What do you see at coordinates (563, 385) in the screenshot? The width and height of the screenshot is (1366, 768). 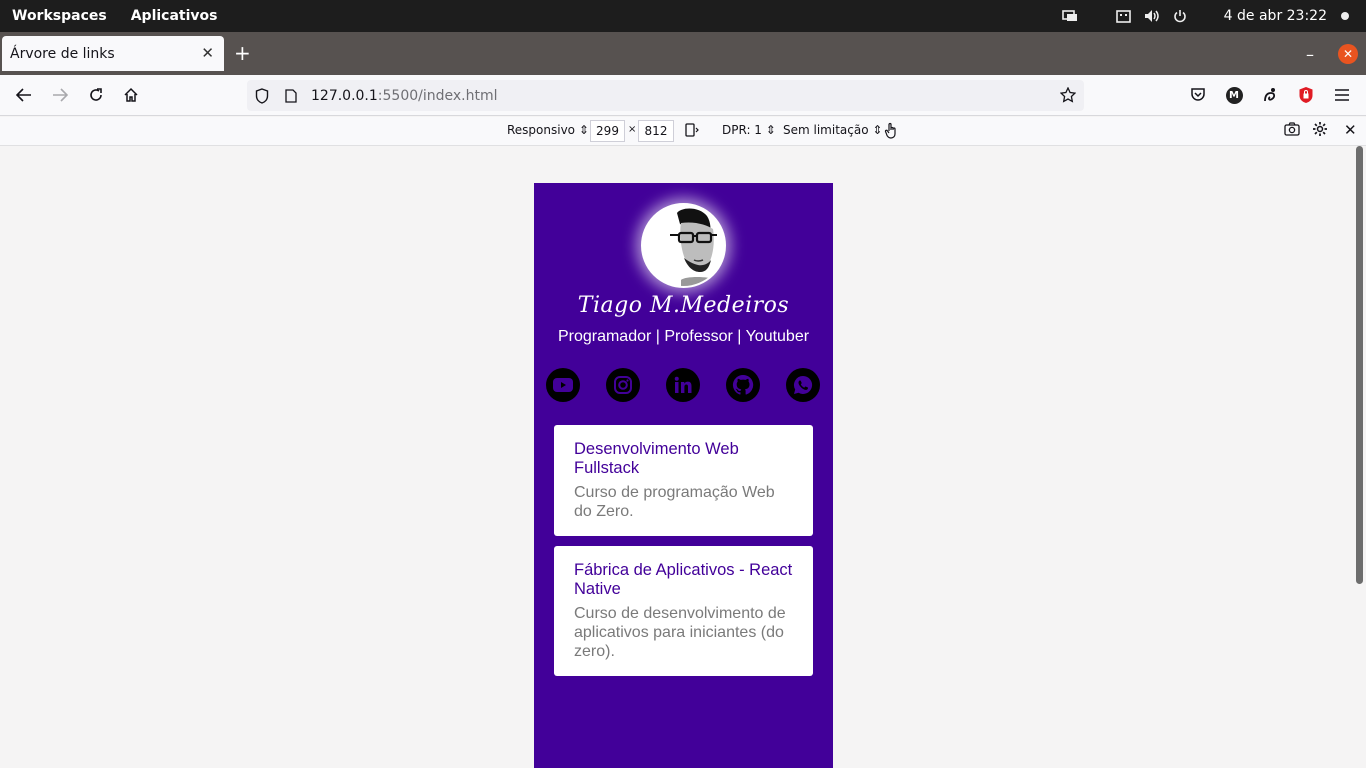 I see `youtube-icon` at bounding box center [563, 385].